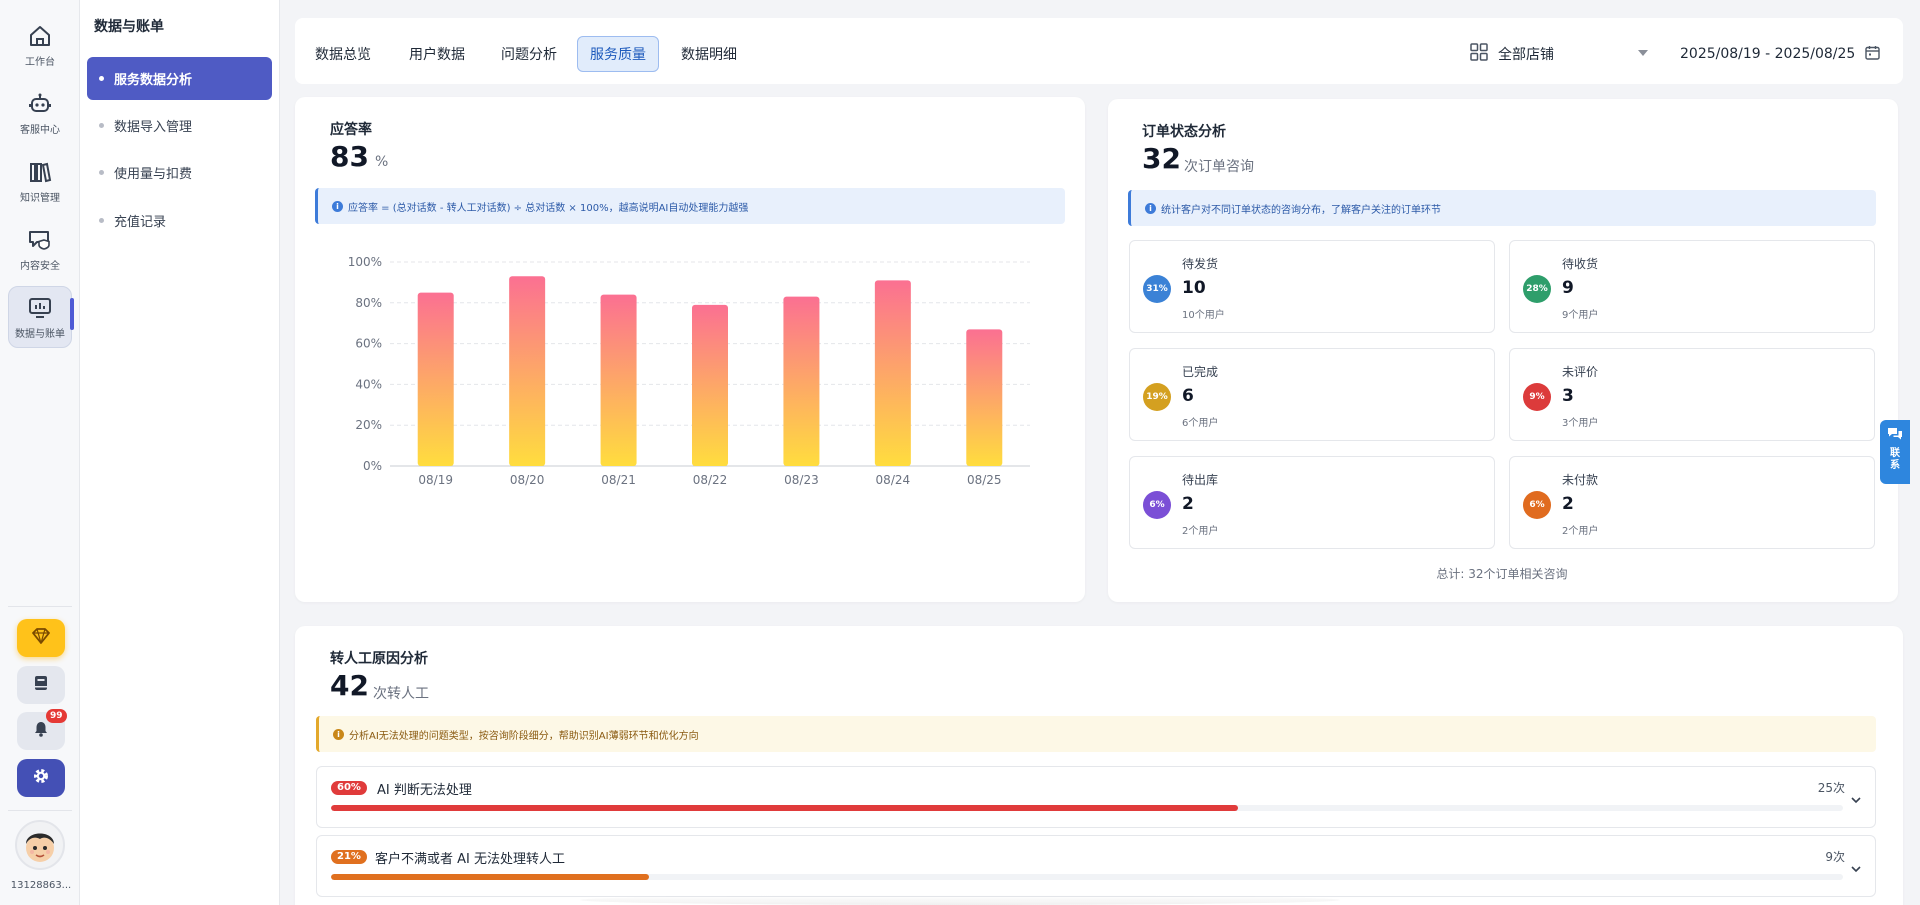 This screenshot has width=1920, height=905. What do you see at coordinates (437, 54) in the screenshot?
I see `tab-user-data: 用户数据` at bounding box center [437, 54].